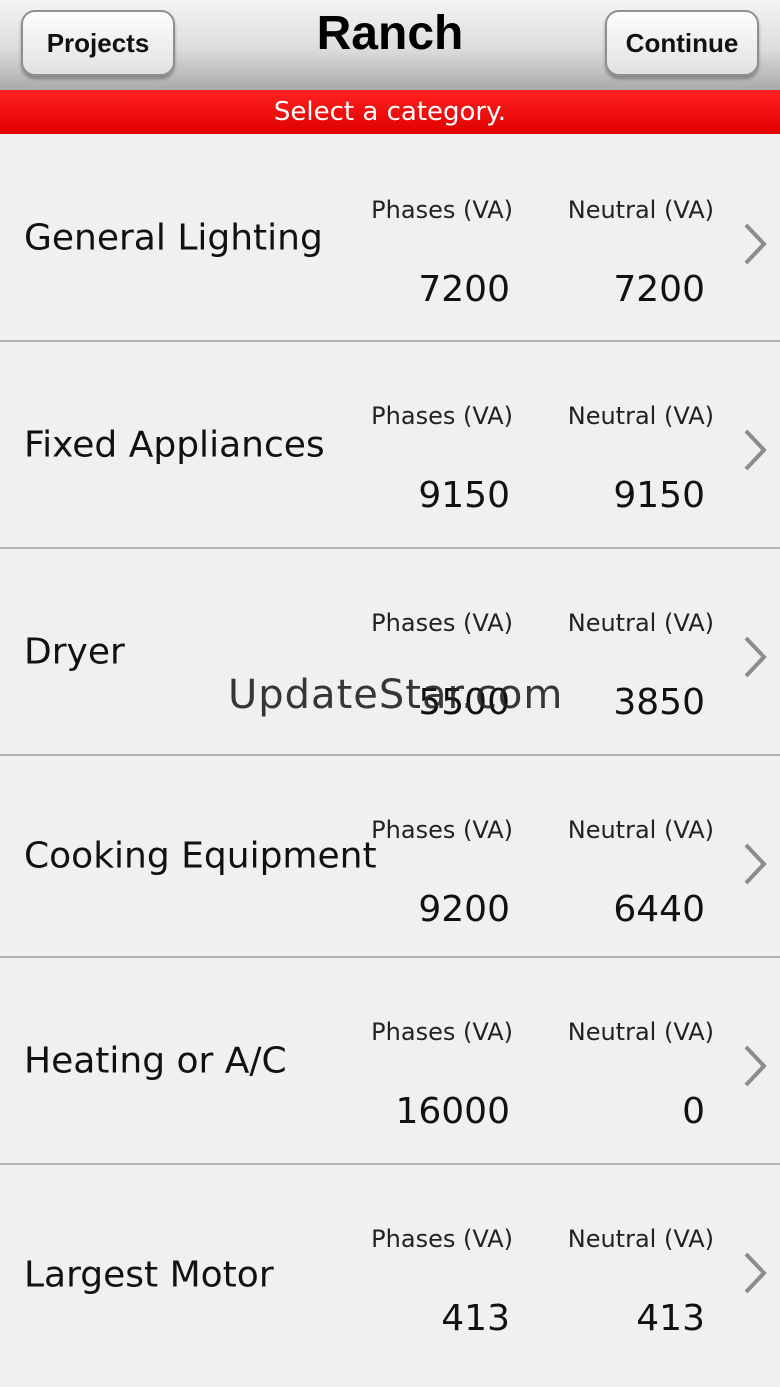 Image resolution: width=780 pixels, height=1387 pixels. What do you see at coordinates (74, 651) in the screenshot?
I see `category-name: Dryer` at bounding box center [74, 651].